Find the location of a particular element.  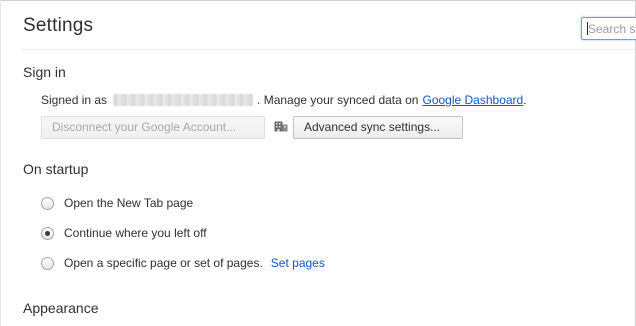

text-caret is located at coordinates (587, 28).